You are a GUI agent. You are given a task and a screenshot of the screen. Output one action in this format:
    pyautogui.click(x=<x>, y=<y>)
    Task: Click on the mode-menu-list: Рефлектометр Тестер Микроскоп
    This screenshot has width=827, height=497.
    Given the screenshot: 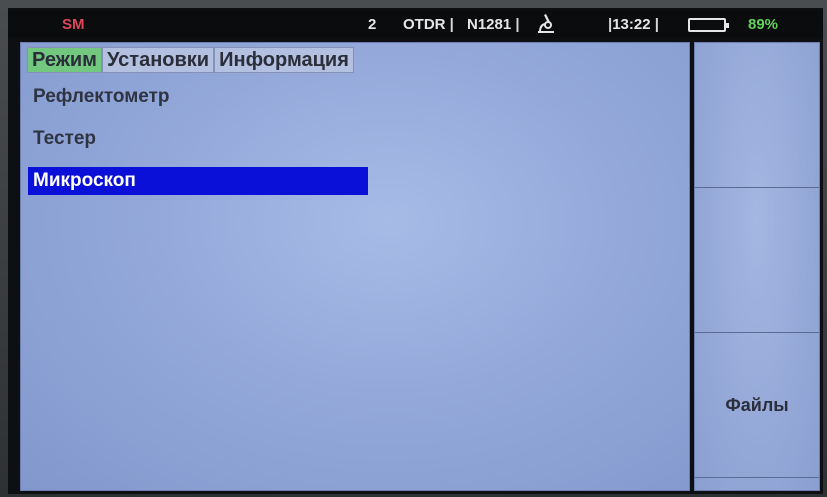 What is the action you would take?
    pyautogui.click(x=198, y=146)
    